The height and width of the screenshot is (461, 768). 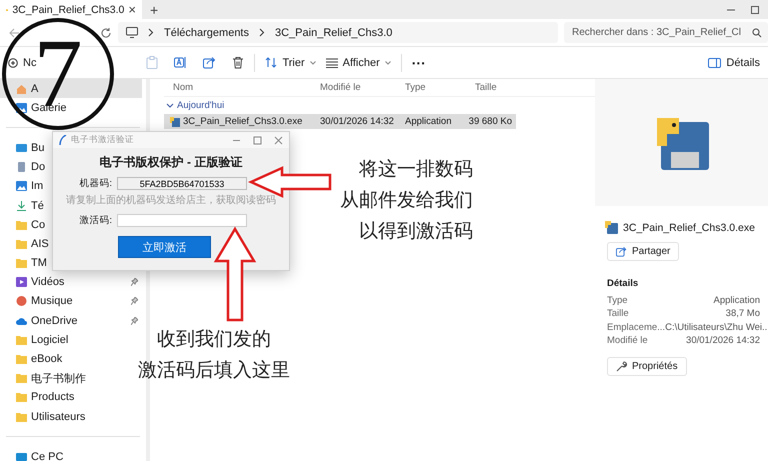 I want to click on property-value: 38,7 Mo, so click(x=743, y=315).